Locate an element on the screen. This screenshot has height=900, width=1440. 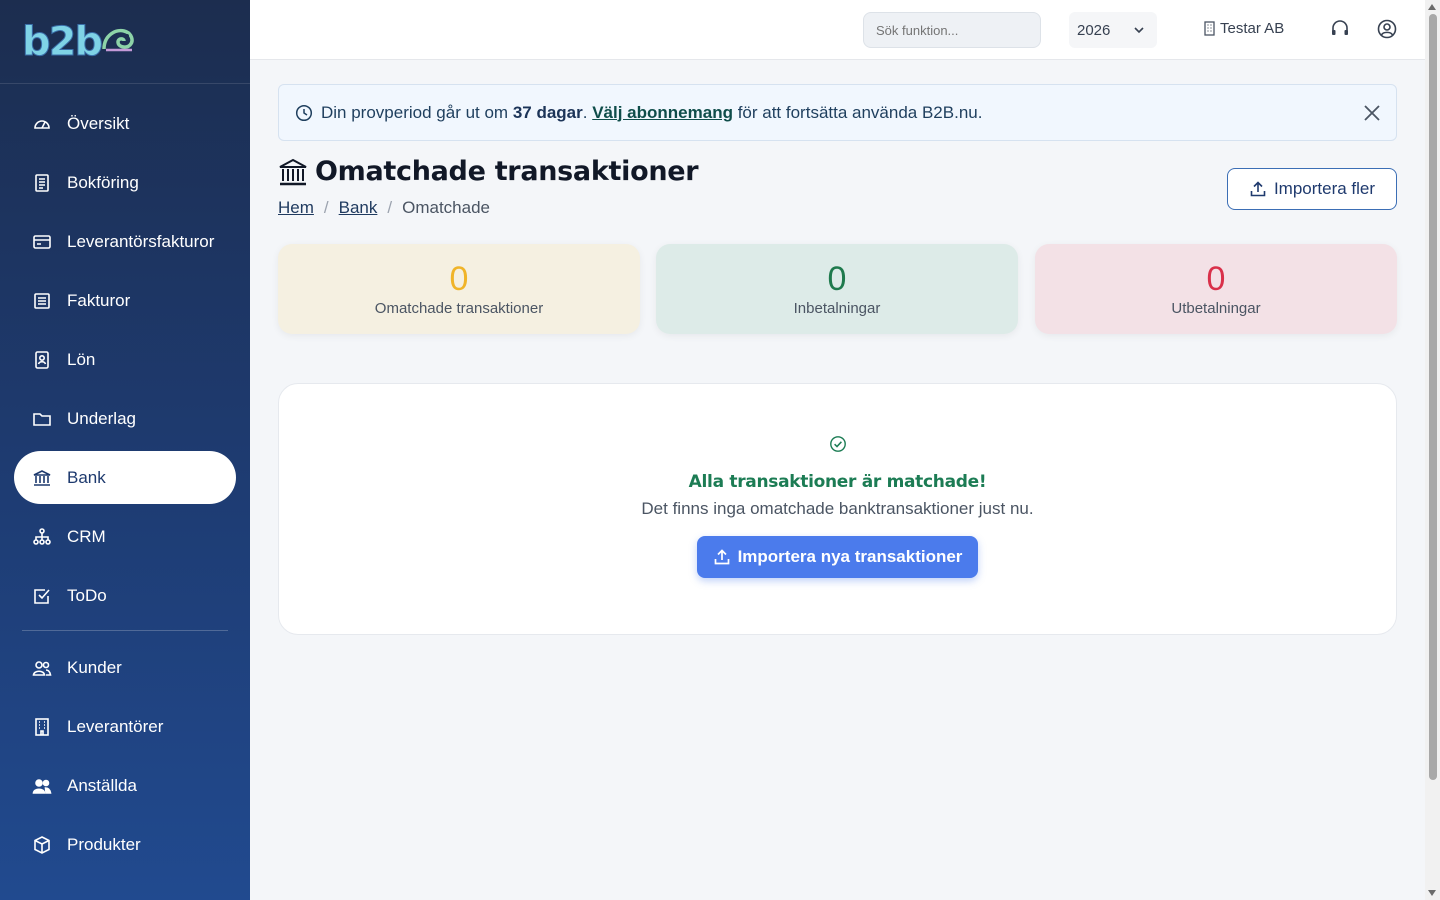
sidebar-item-fakturor: Fakturor is located at coordinates (125, 300).